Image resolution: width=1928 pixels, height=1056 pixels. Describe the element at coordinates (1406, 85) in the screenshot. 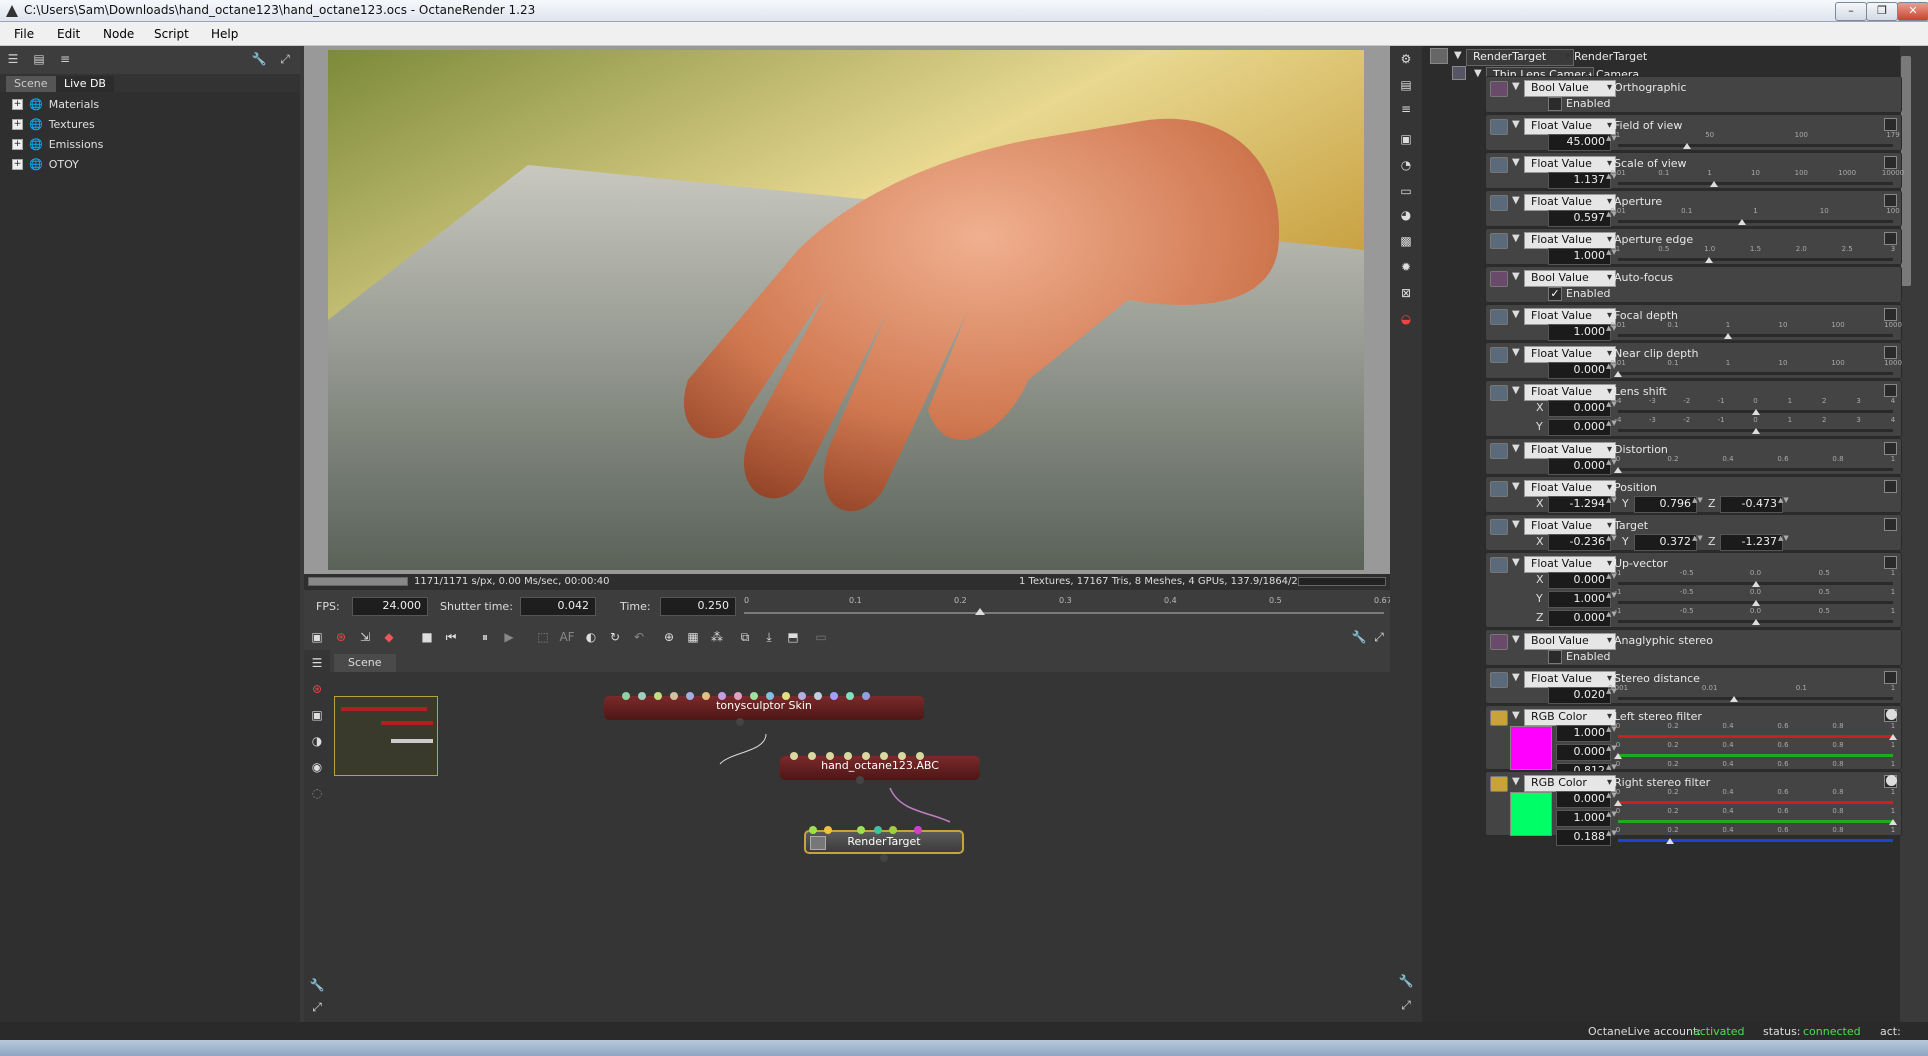

I see `layers-icon: ▤` at that location.